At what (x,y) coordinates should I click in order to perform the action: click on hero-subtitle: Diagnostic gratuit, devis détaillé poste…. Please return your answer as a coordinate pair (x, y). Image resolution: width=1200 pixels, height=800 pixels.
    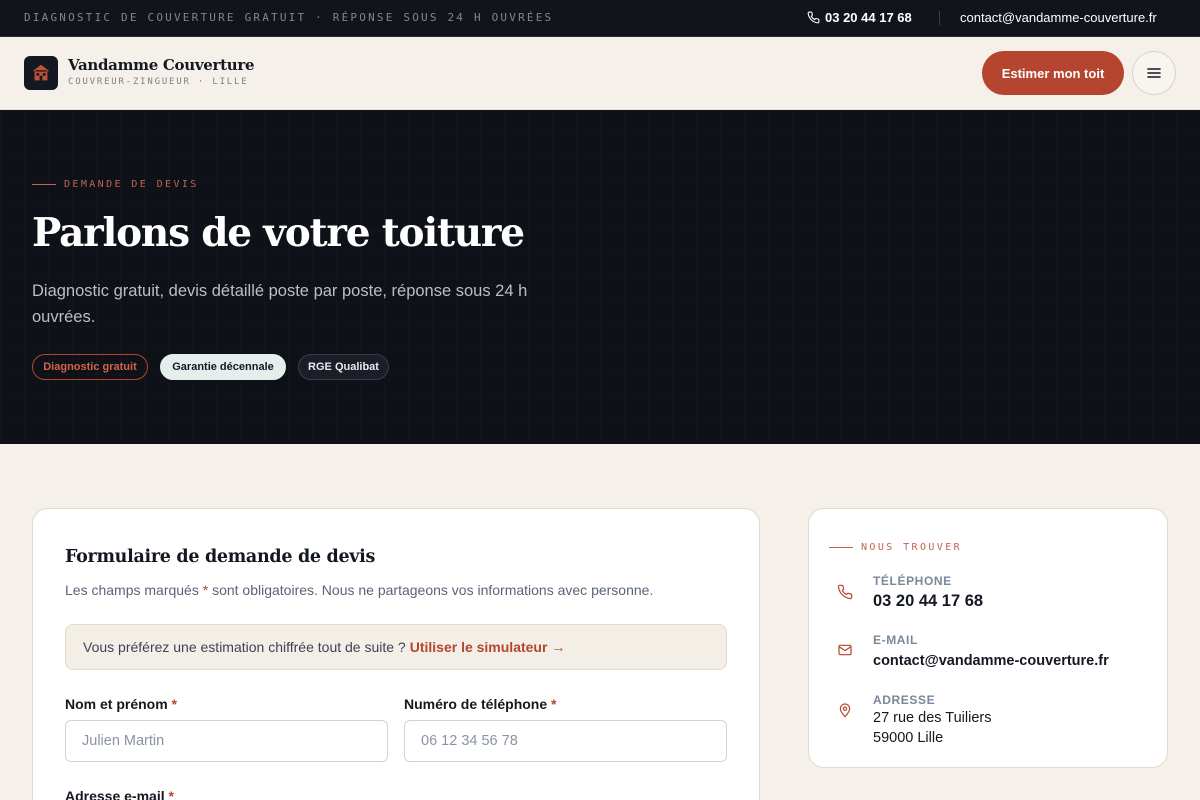
    Looking at the image, I should click on (280, 304).